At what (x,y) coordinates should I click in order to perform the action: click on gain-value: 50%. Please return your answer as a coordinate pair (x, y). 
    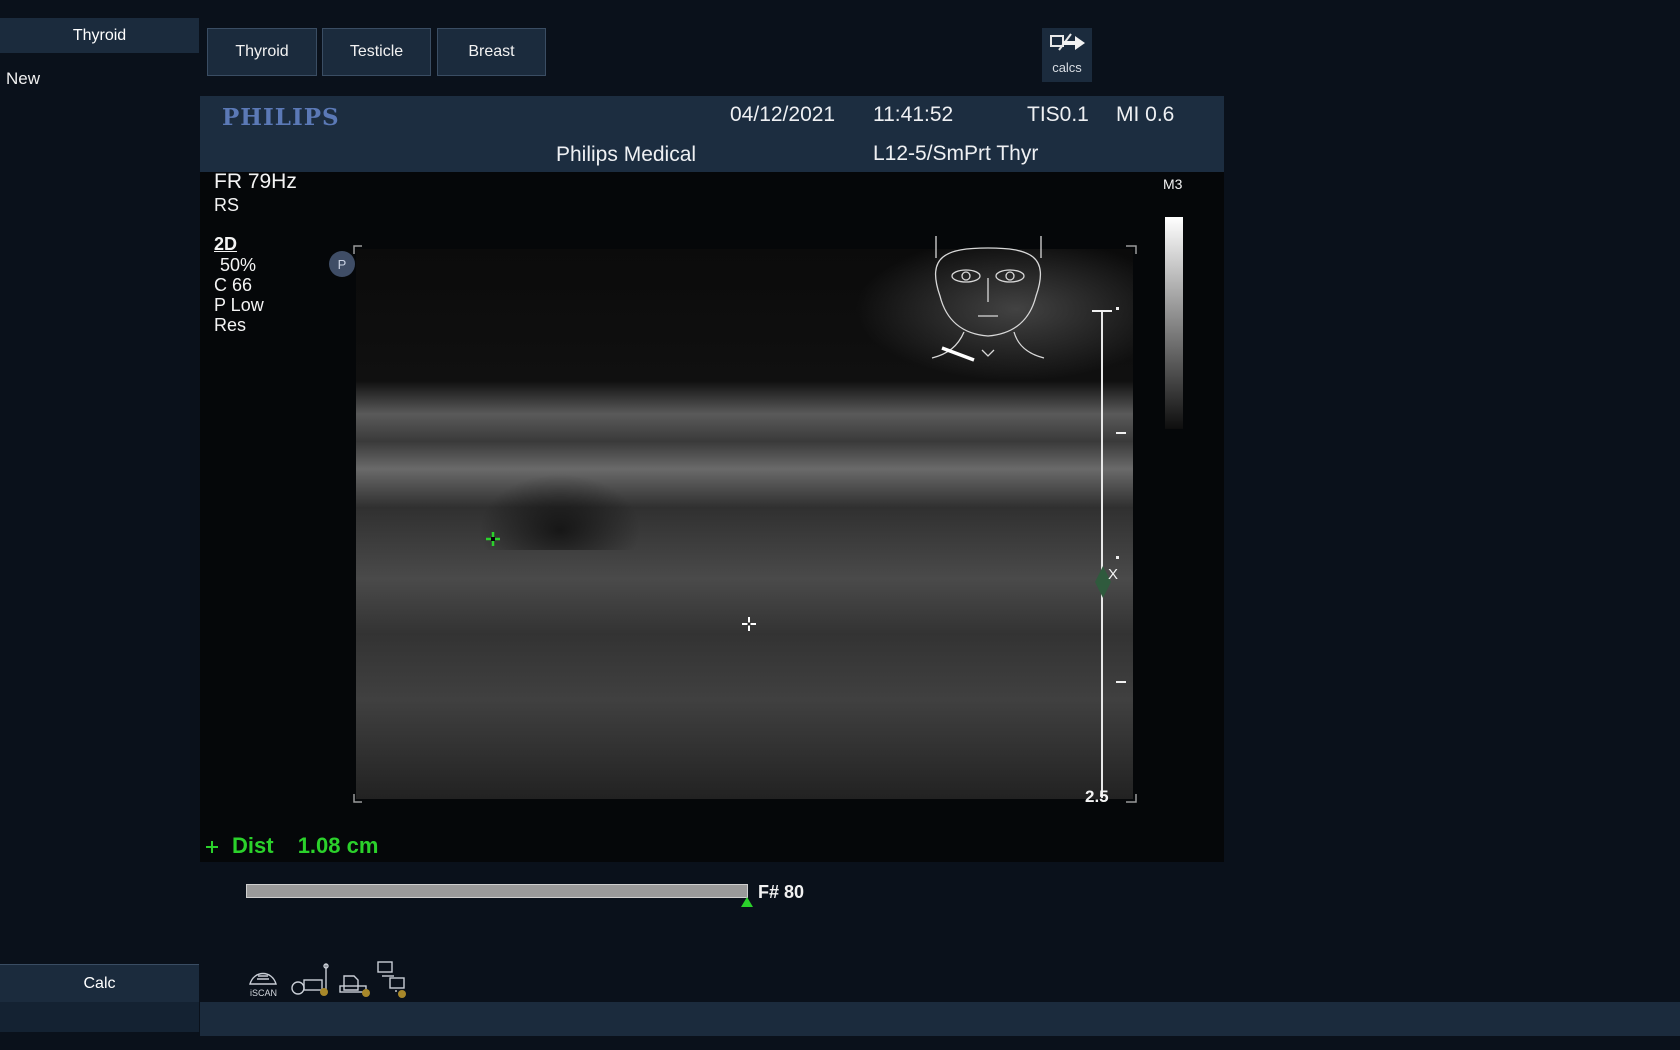
    Looking at the image, I should click on (238, 265).